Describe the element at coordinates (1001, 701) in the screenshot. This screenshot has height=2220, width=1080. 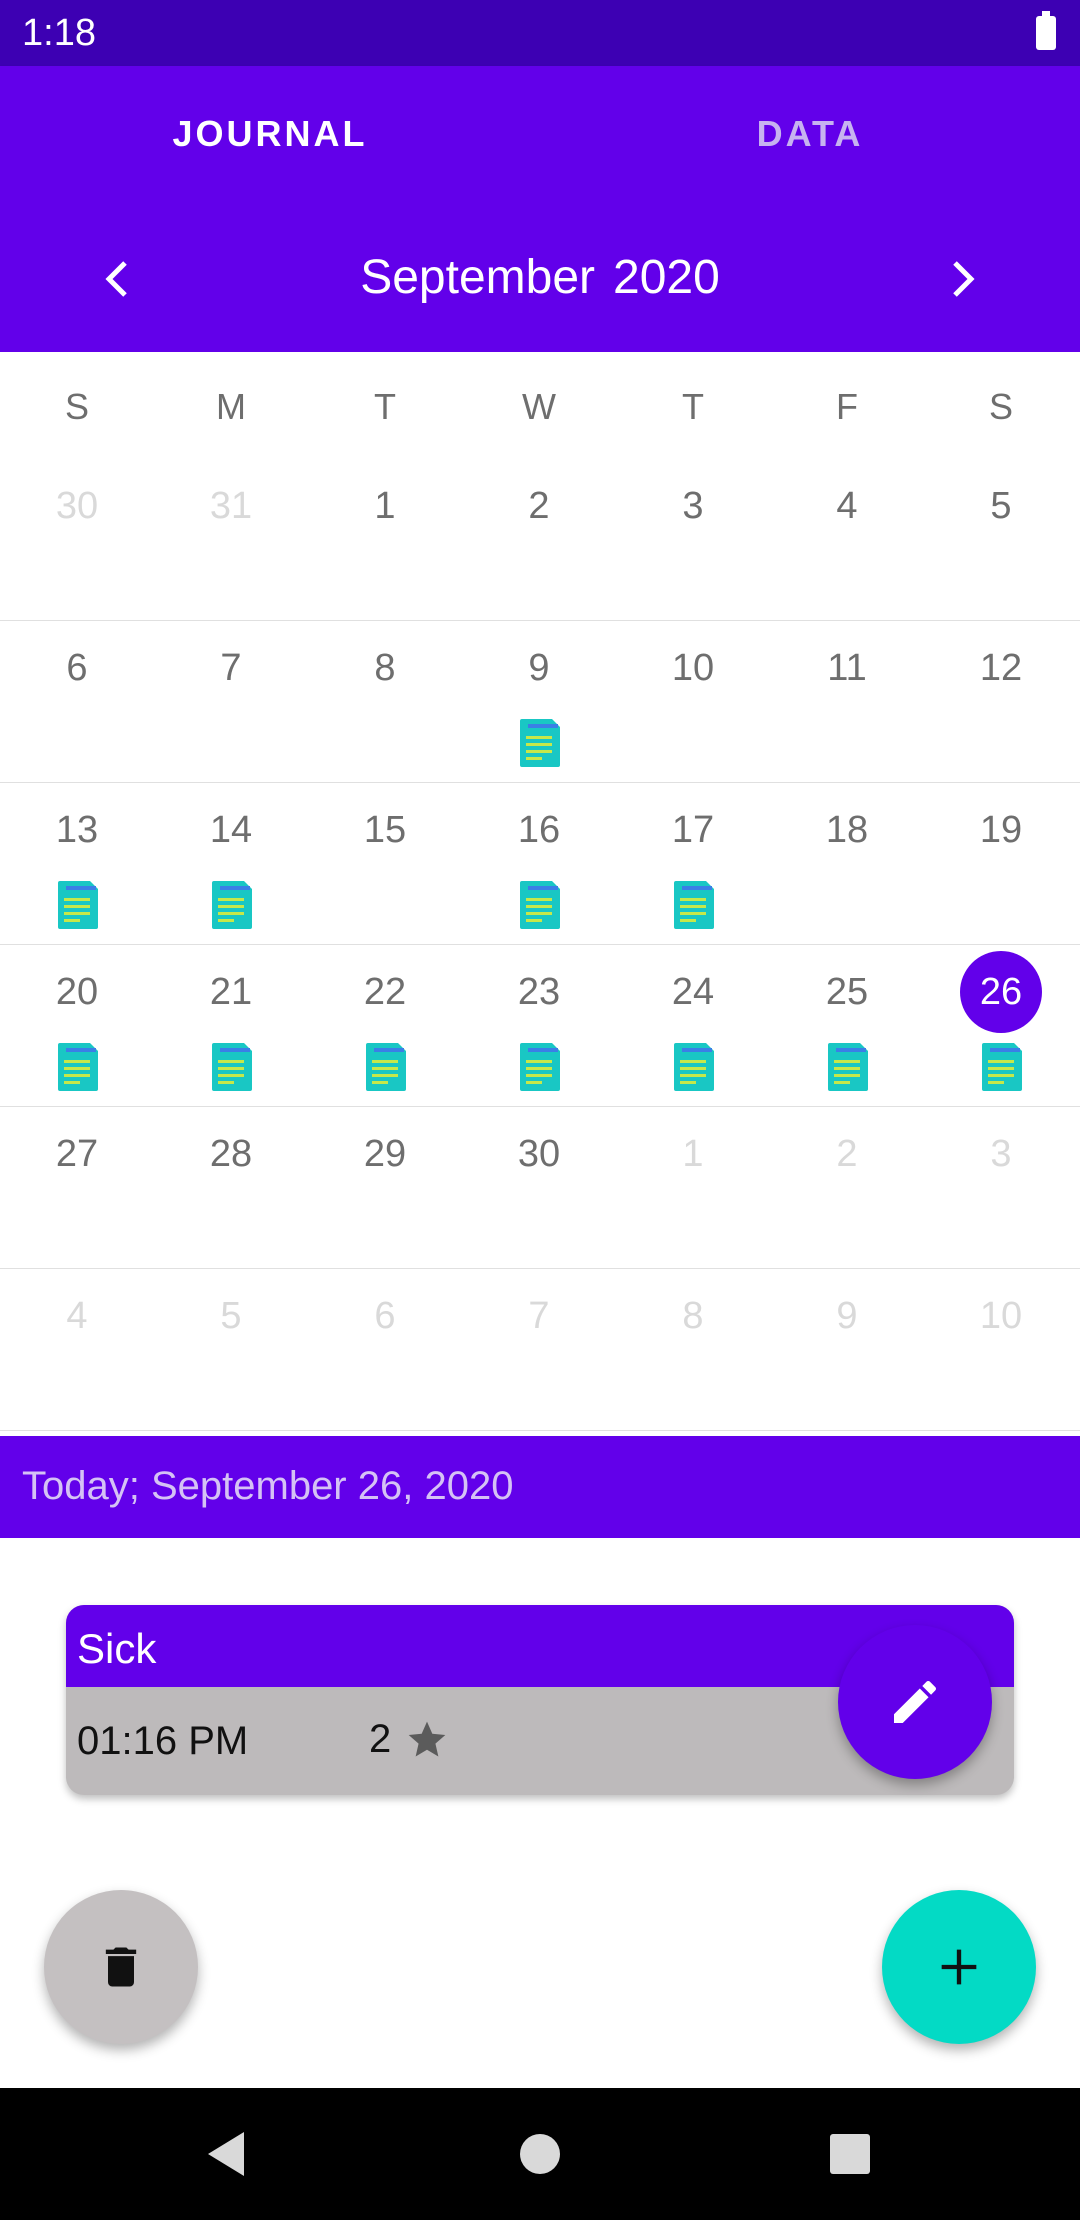
I see `calendar-day: 12` at that location.